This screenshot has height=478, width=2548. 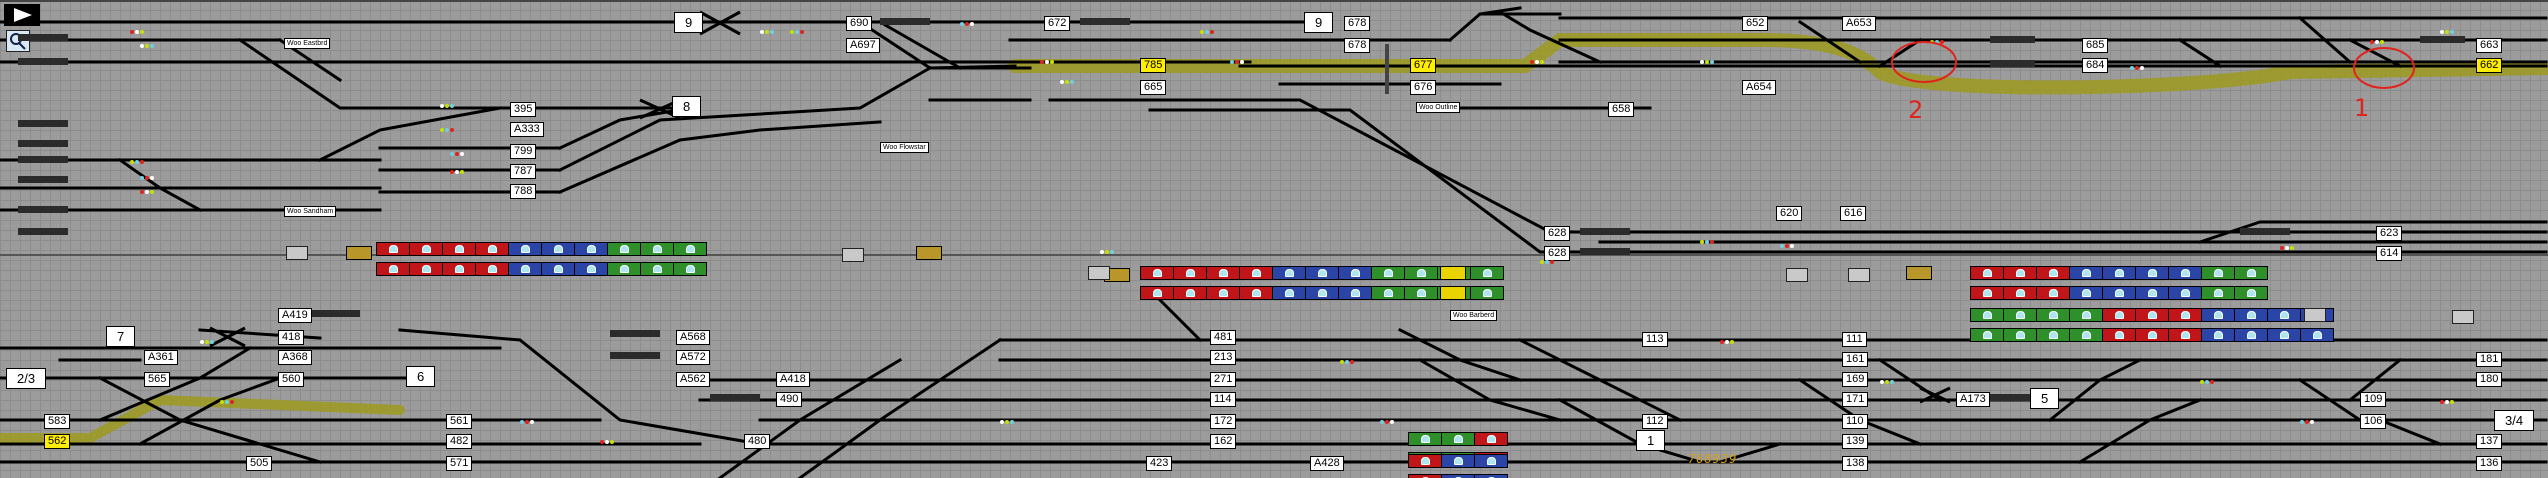 What do you see at coordinates (2489, 379) in the screenshot?
I see `track-label: 180` at bounding box center [2489, 379].